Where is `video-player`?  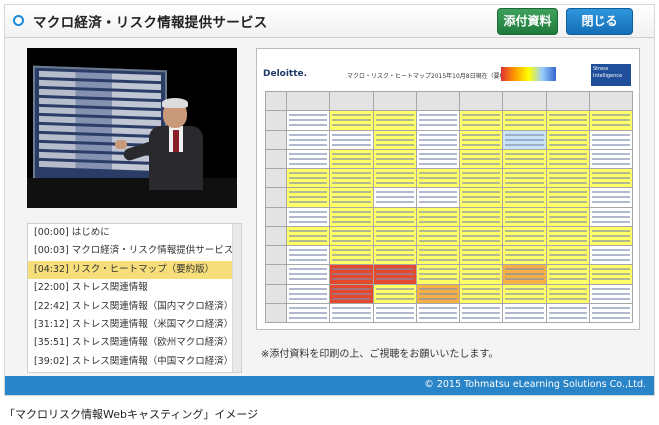 video-player is located at coordinates (132, 128).